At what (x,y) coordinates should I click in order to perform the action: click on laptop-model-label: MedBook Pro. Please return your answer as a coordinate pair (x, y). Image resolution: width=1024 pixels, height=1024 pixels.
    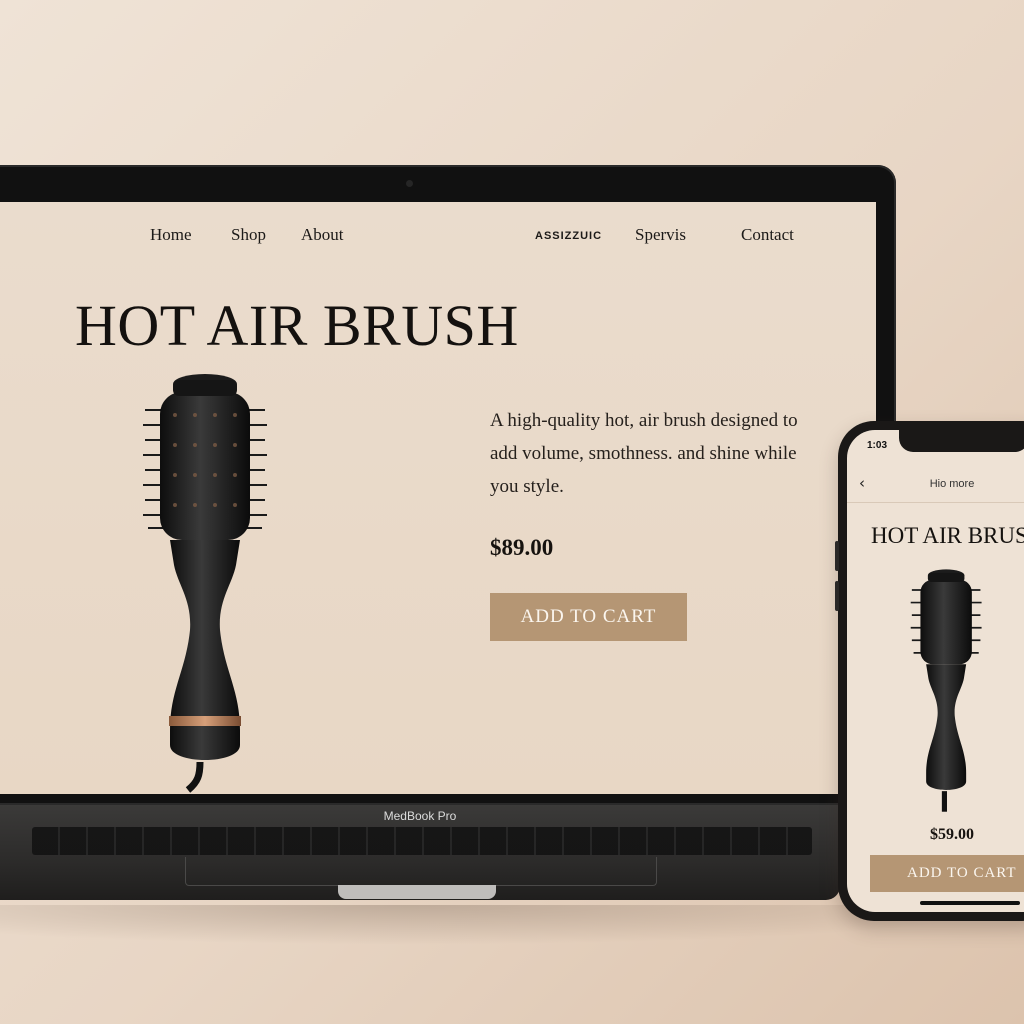
    Looking at the image, I should click on (420, 816).